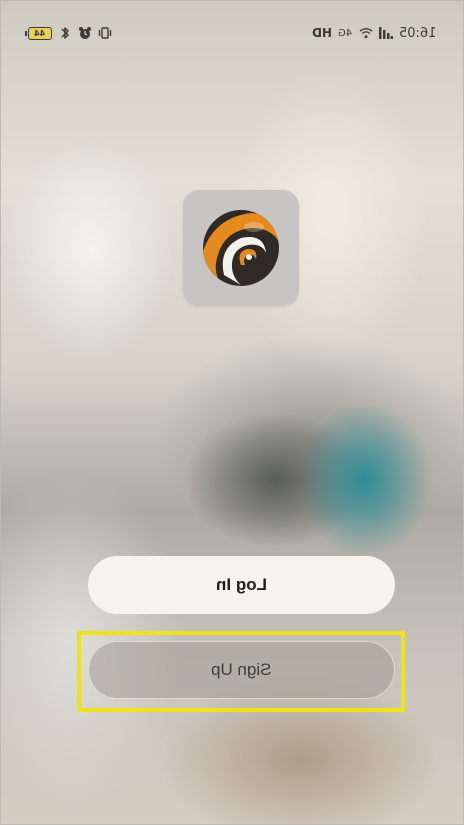 The height and width of the screenshot is (825, 464). Describe the element at coordinates (417, 33) in the screenshot. I see `status-time: 16:05` at that location.